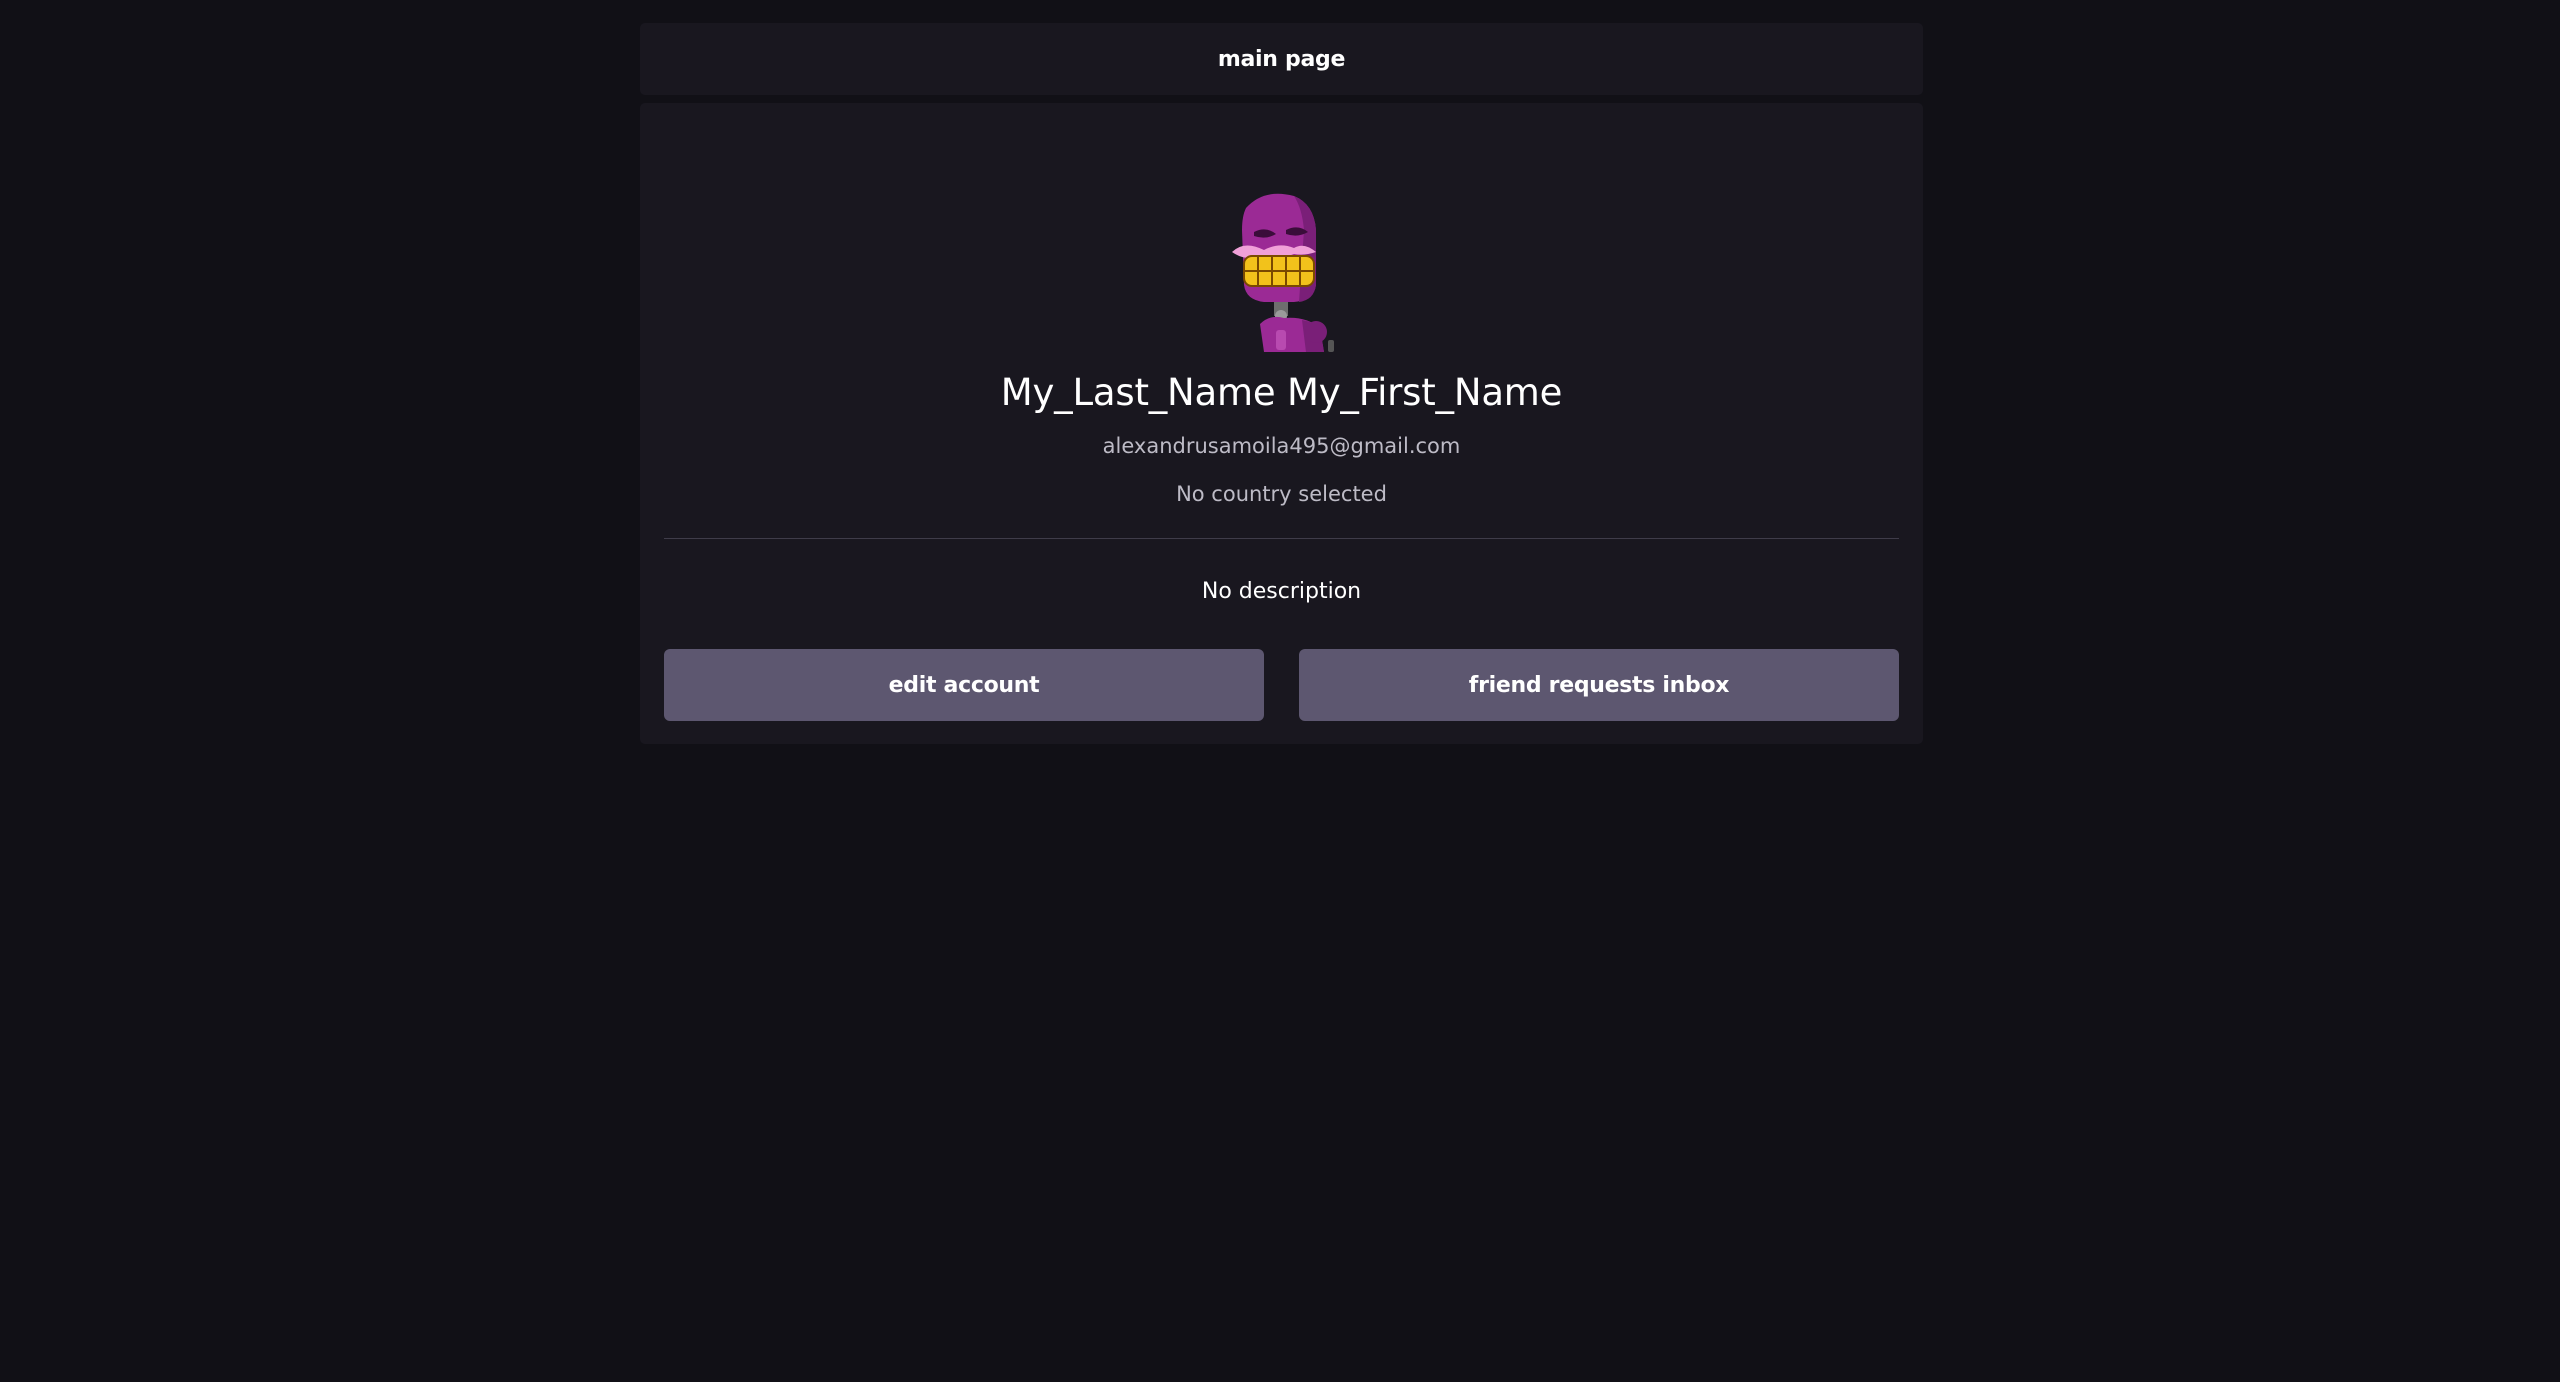  Describe the element at coordinates (1283, 272) in the screenshot. I see `purple-robot-avatar-icon` at that location.